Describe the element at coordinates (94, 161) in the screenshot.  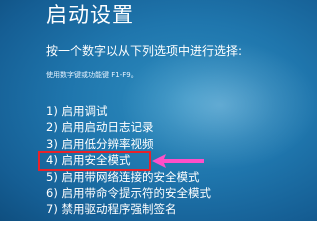
I see `highlight-box` at that location.